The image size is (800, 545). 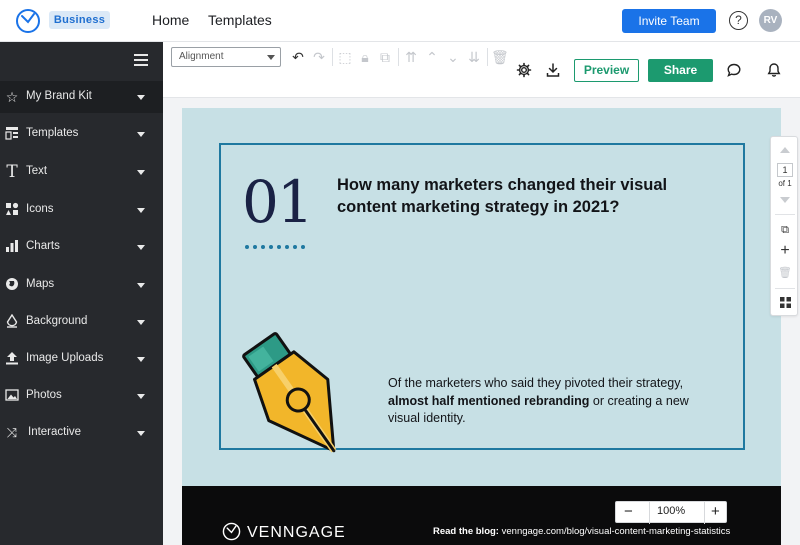 What do you see at coordinates (59, 96) in the screenshot?
I see `sidebar-item-label: My Brand Kit` at bounding box center [59, 96].